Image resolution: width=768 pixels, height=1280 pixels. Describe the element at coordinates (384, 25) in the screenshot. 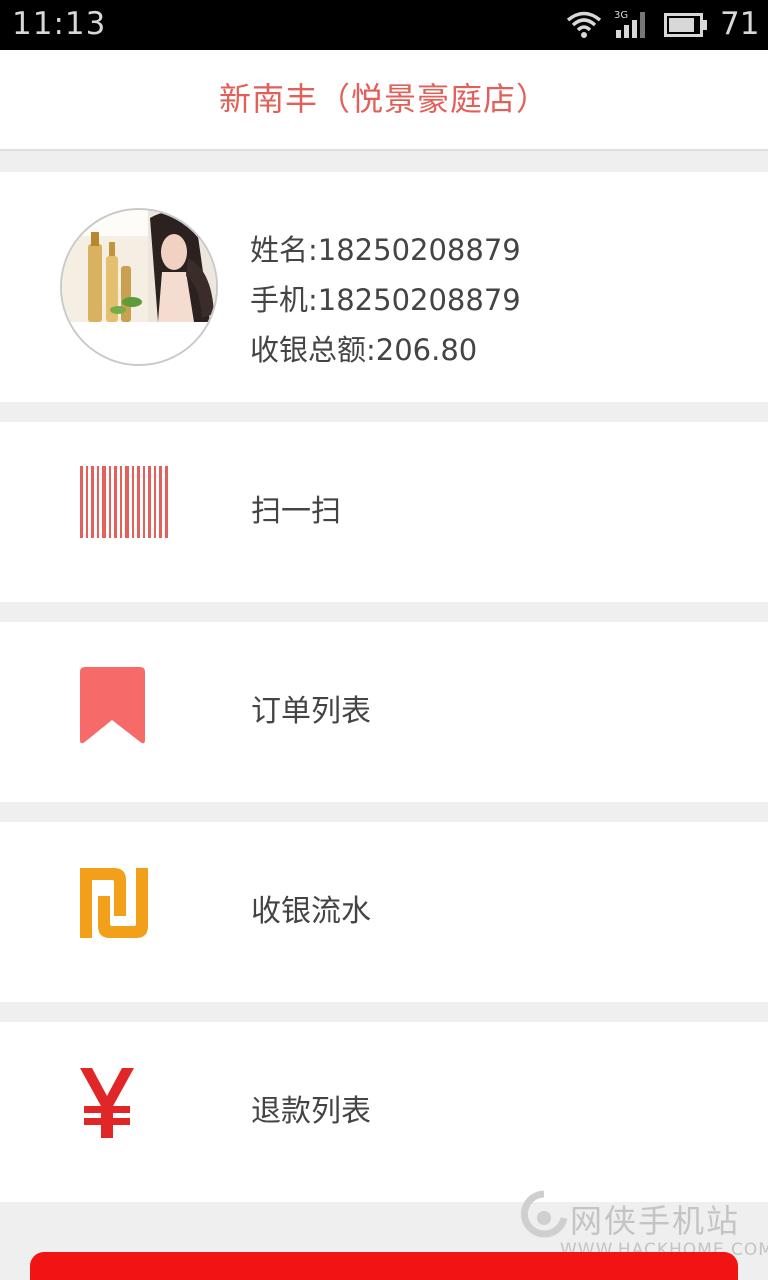

I see `status-bar: 11:13 3G 71` at that location.